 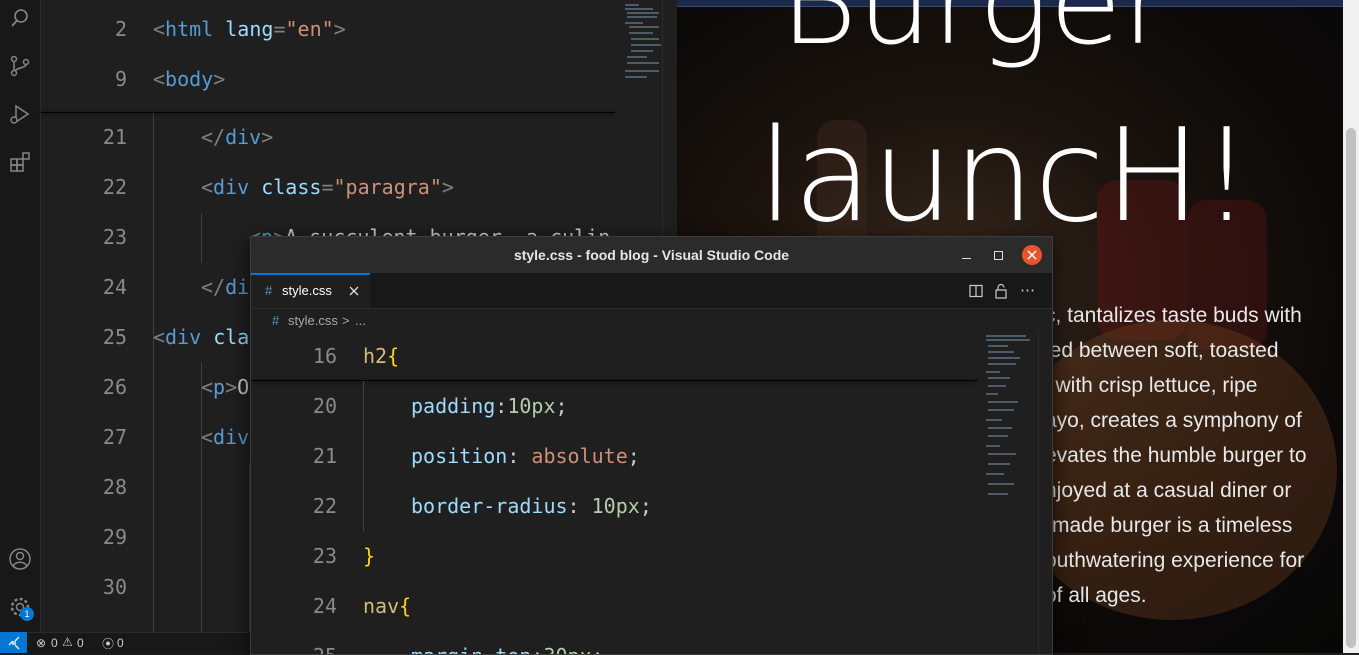 What do you see at coordinates (225, 387) in the screenshot?
I see `code-line: <p>O` at bounding box center [225, 387].